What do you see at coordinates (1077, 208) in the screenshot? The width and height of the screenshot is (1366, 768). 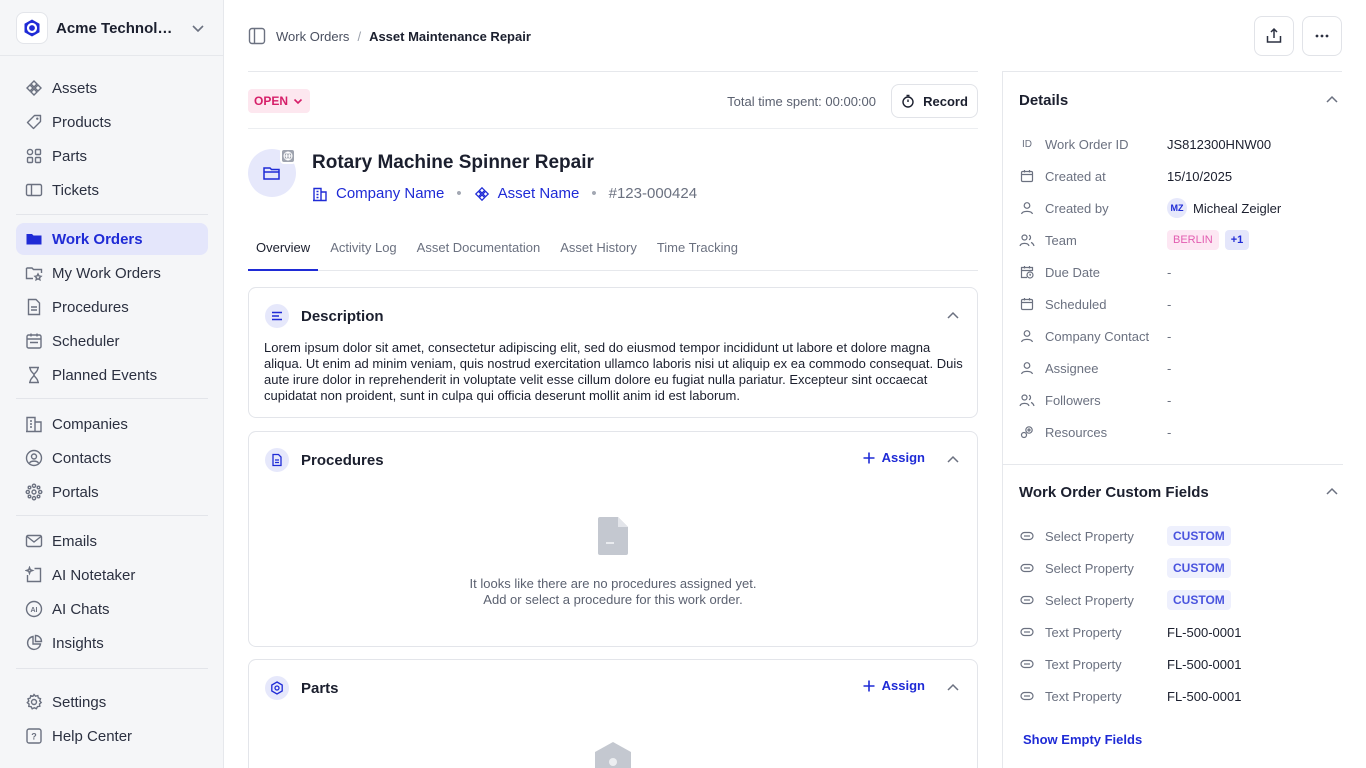 I see `detail-label: Created by` at bounding box center [1077, 208].